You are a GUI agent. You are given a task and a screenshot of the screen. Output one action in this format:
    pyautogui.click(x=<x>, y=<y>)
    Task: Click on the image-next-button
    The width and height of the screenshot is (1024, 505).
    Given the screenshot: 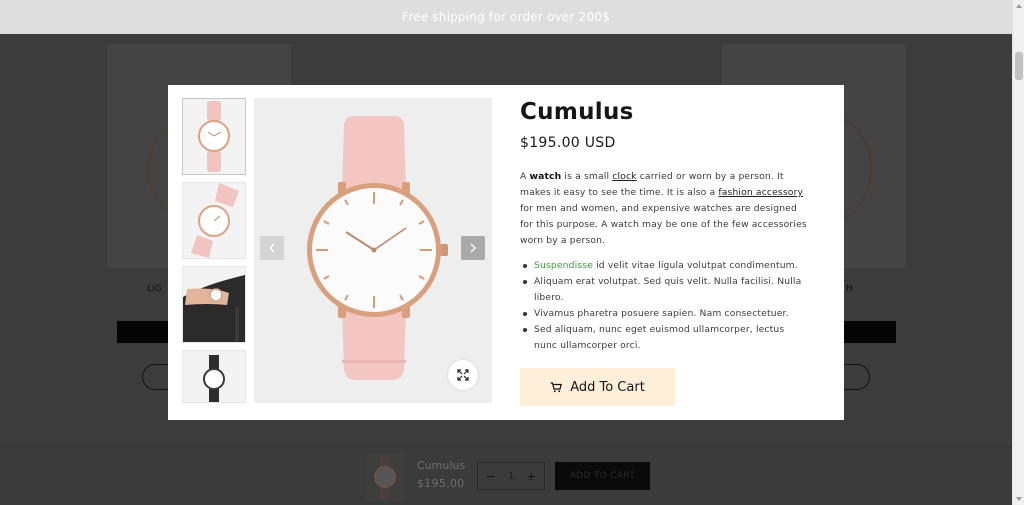 What is the action you would take?
    pyautogui.click(x=473, y=248)
    